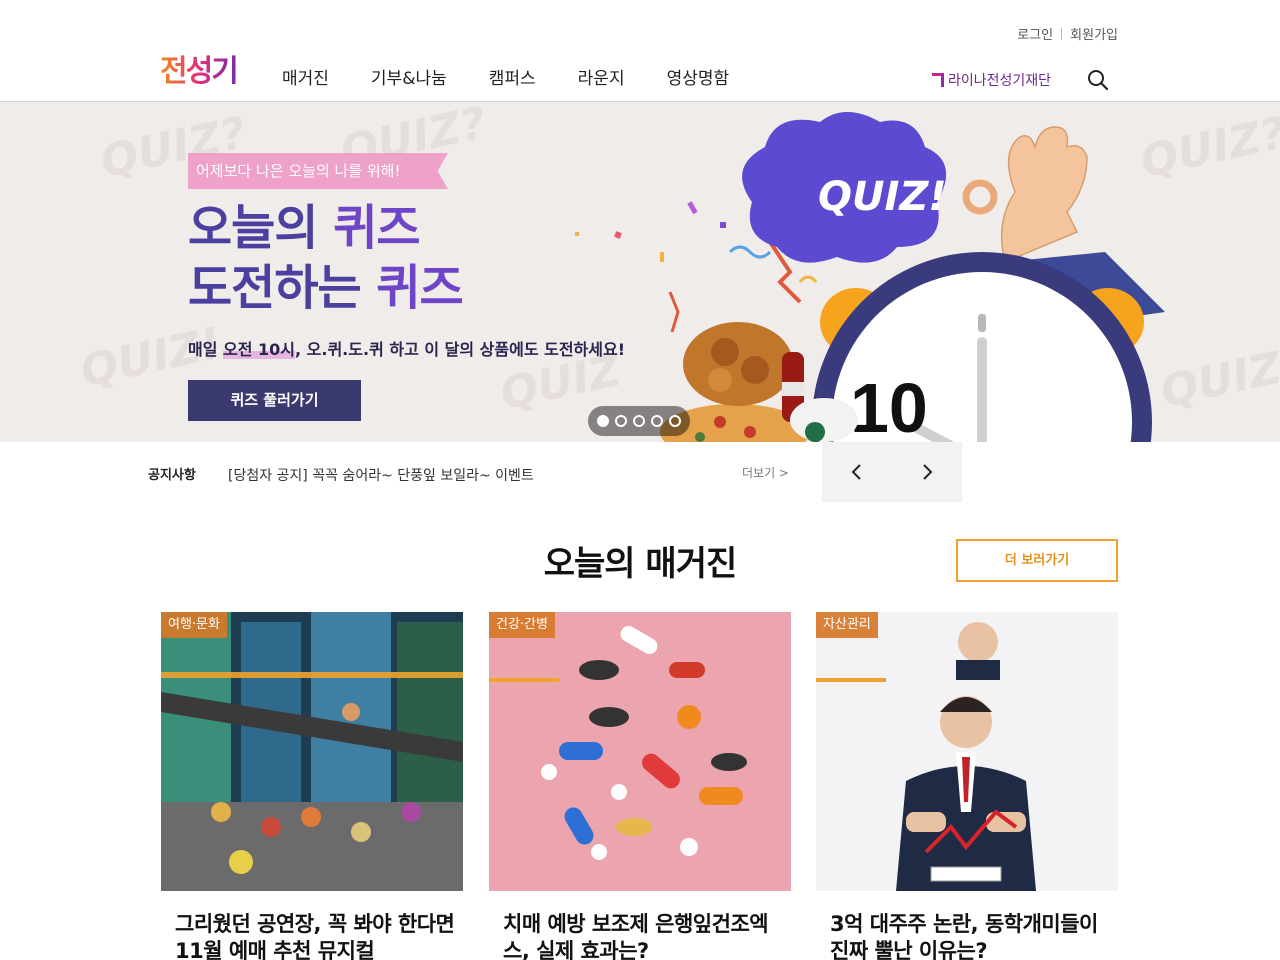  I want to click on clock-number: 10, so click(889, 405).